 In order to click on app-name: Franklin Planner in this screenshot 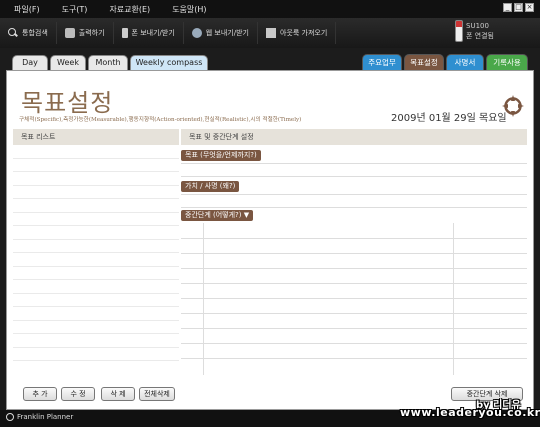, I will do `click(45, 417)`.